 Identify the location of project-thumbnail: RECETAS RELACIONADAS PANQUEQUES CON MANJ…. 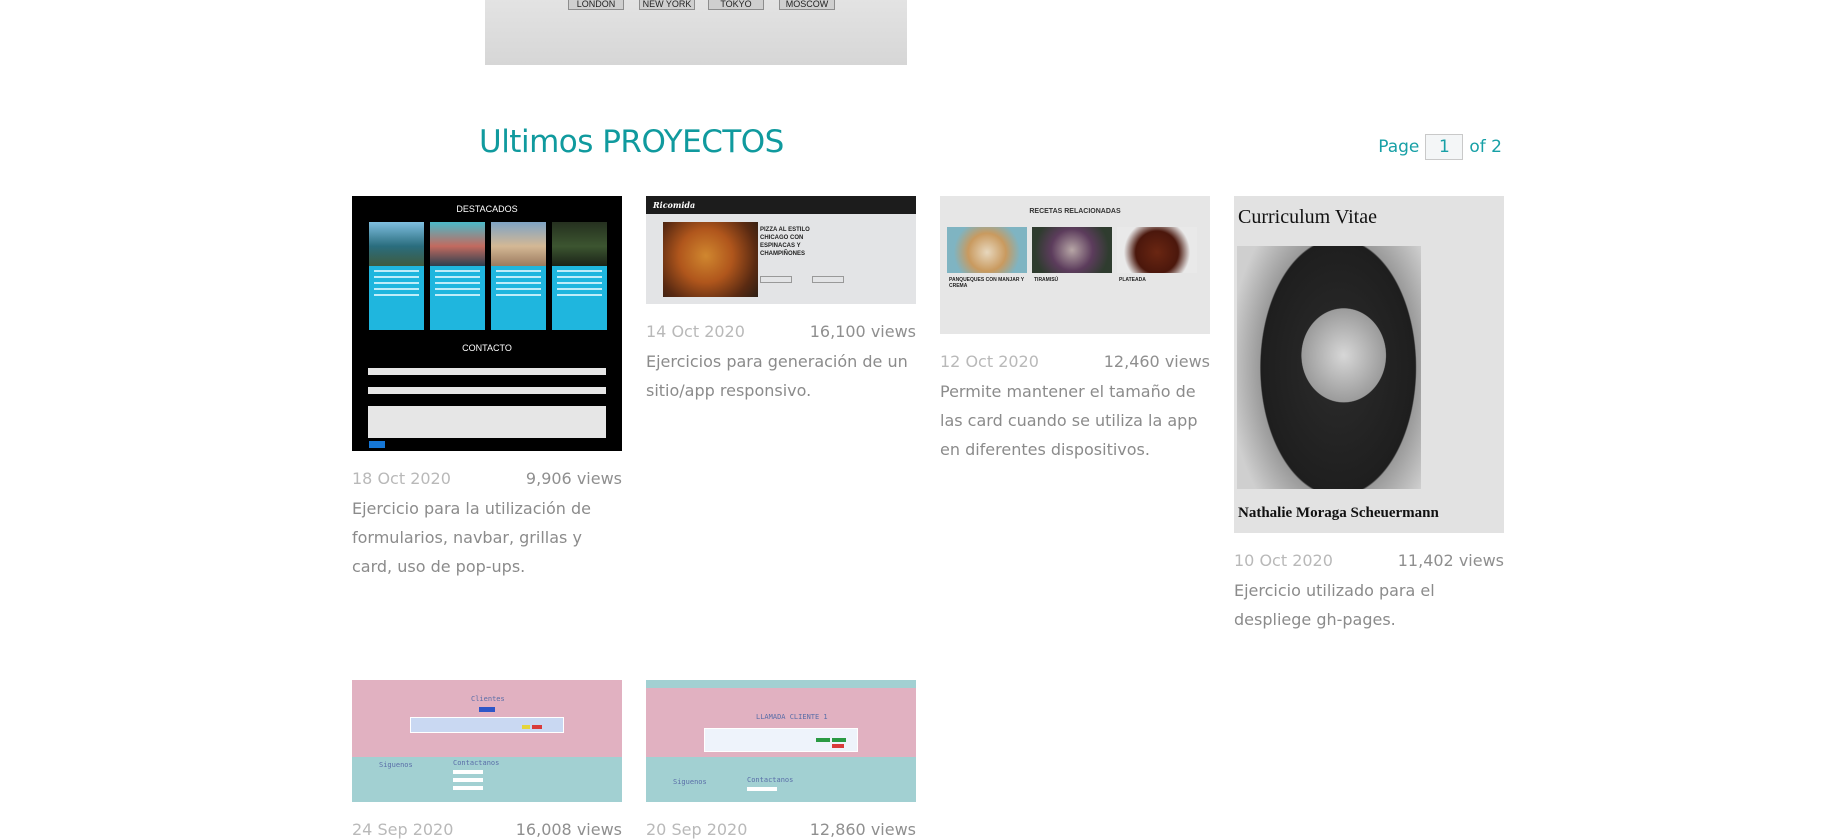
(1075, 265).